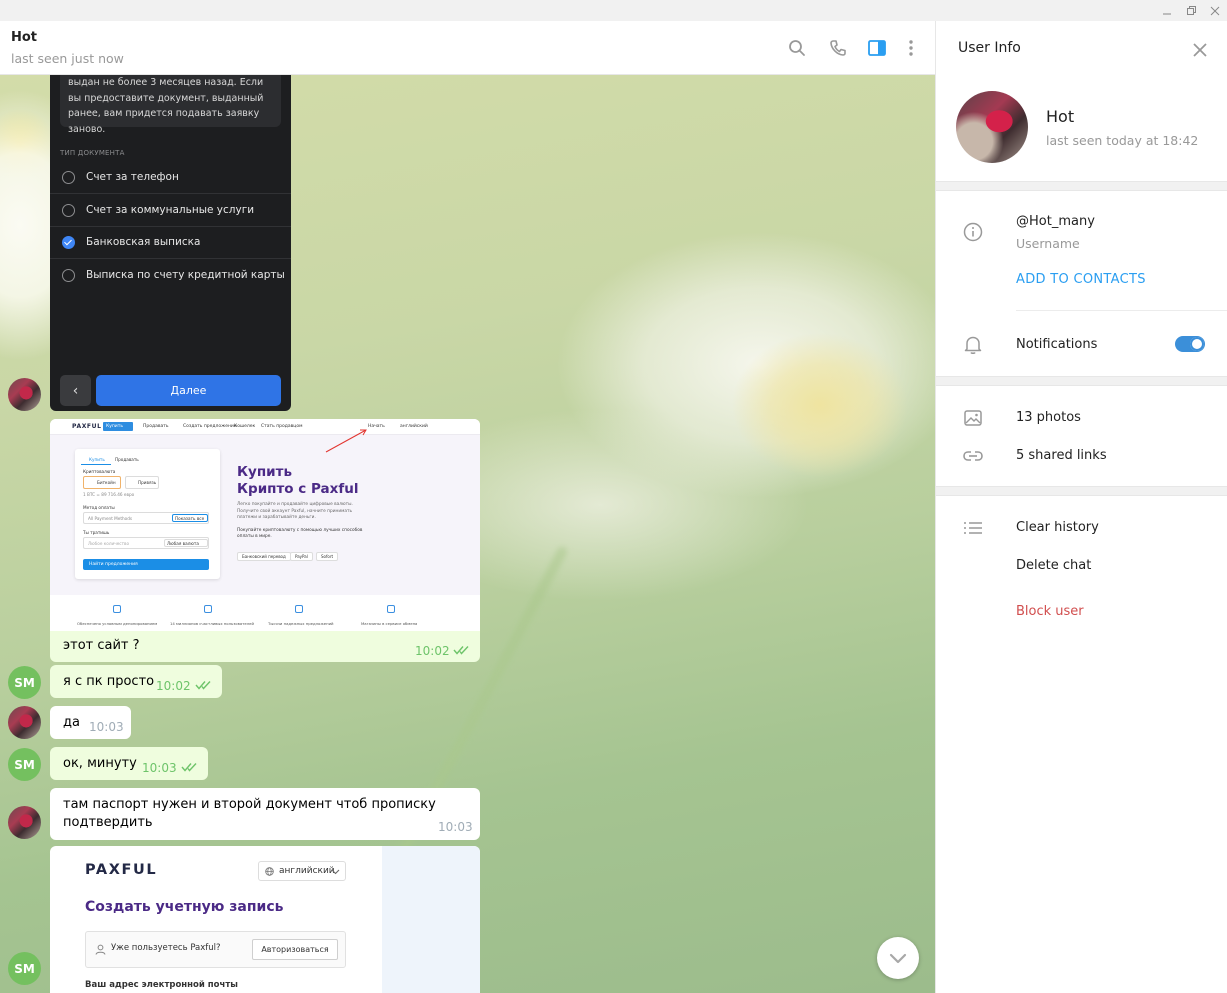 The width and height of the screenshot is (1227, 993). I want to click on panel-close-button, so click(1200, 50).